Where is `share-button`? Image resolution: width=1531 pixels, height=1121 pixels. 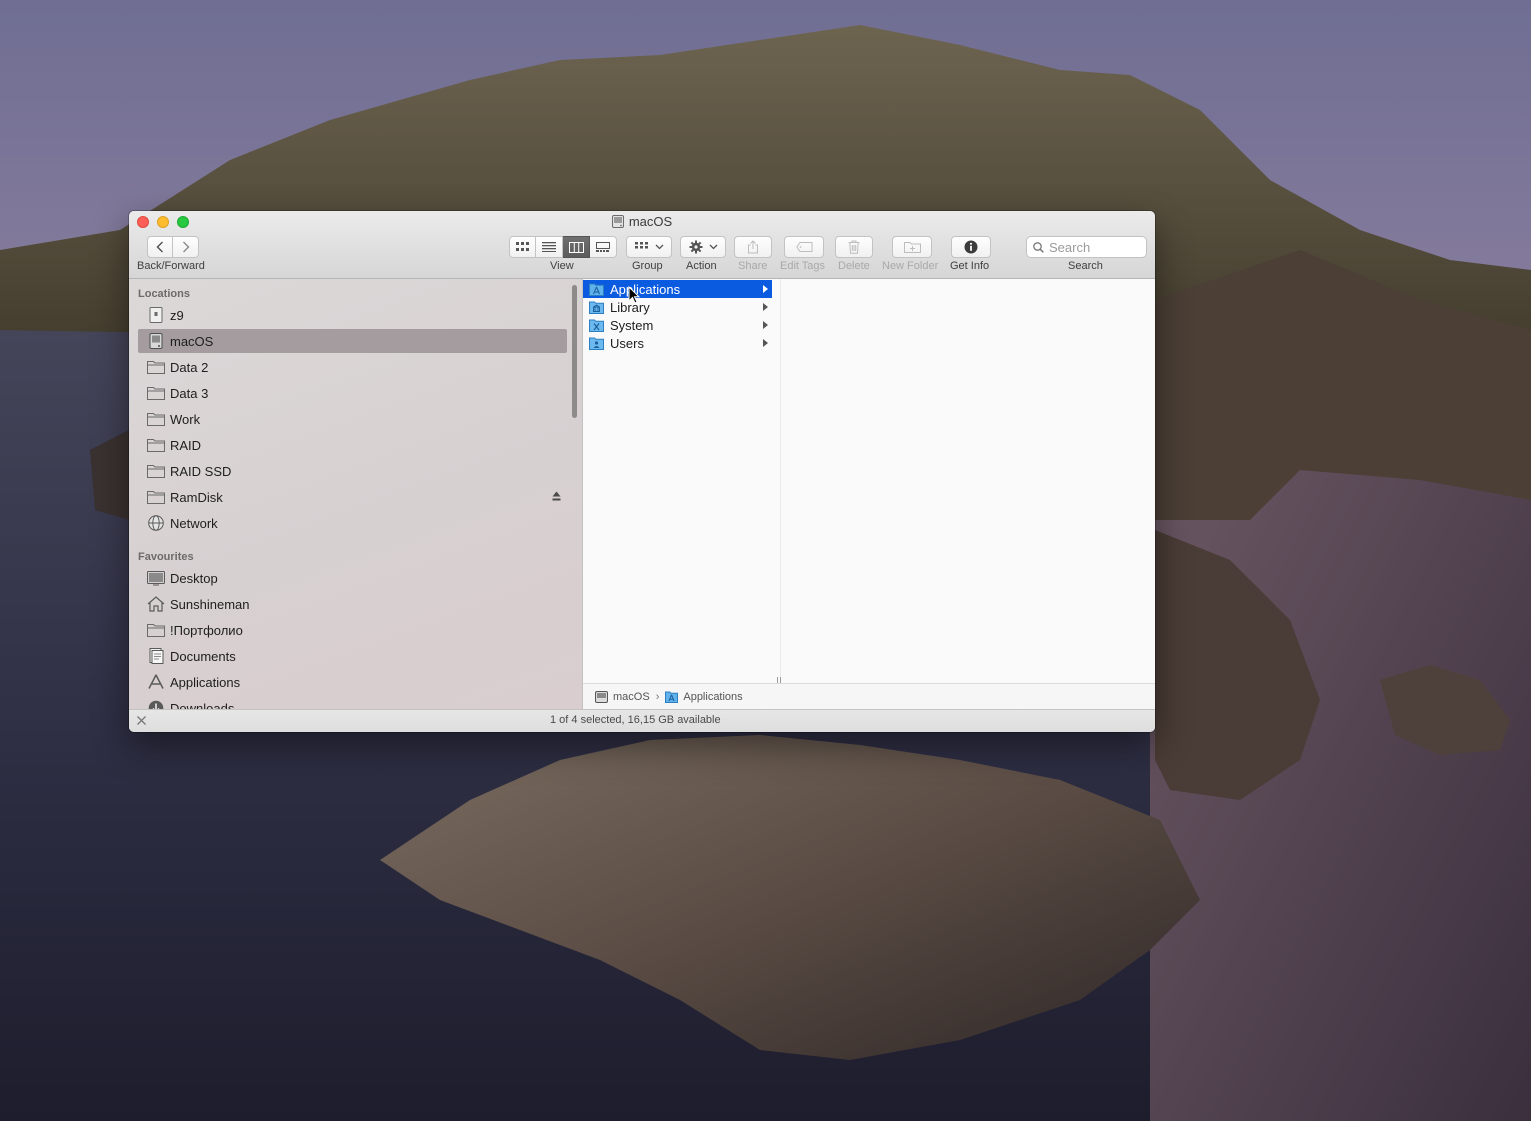 share-button is located at coordinates (753, 247).